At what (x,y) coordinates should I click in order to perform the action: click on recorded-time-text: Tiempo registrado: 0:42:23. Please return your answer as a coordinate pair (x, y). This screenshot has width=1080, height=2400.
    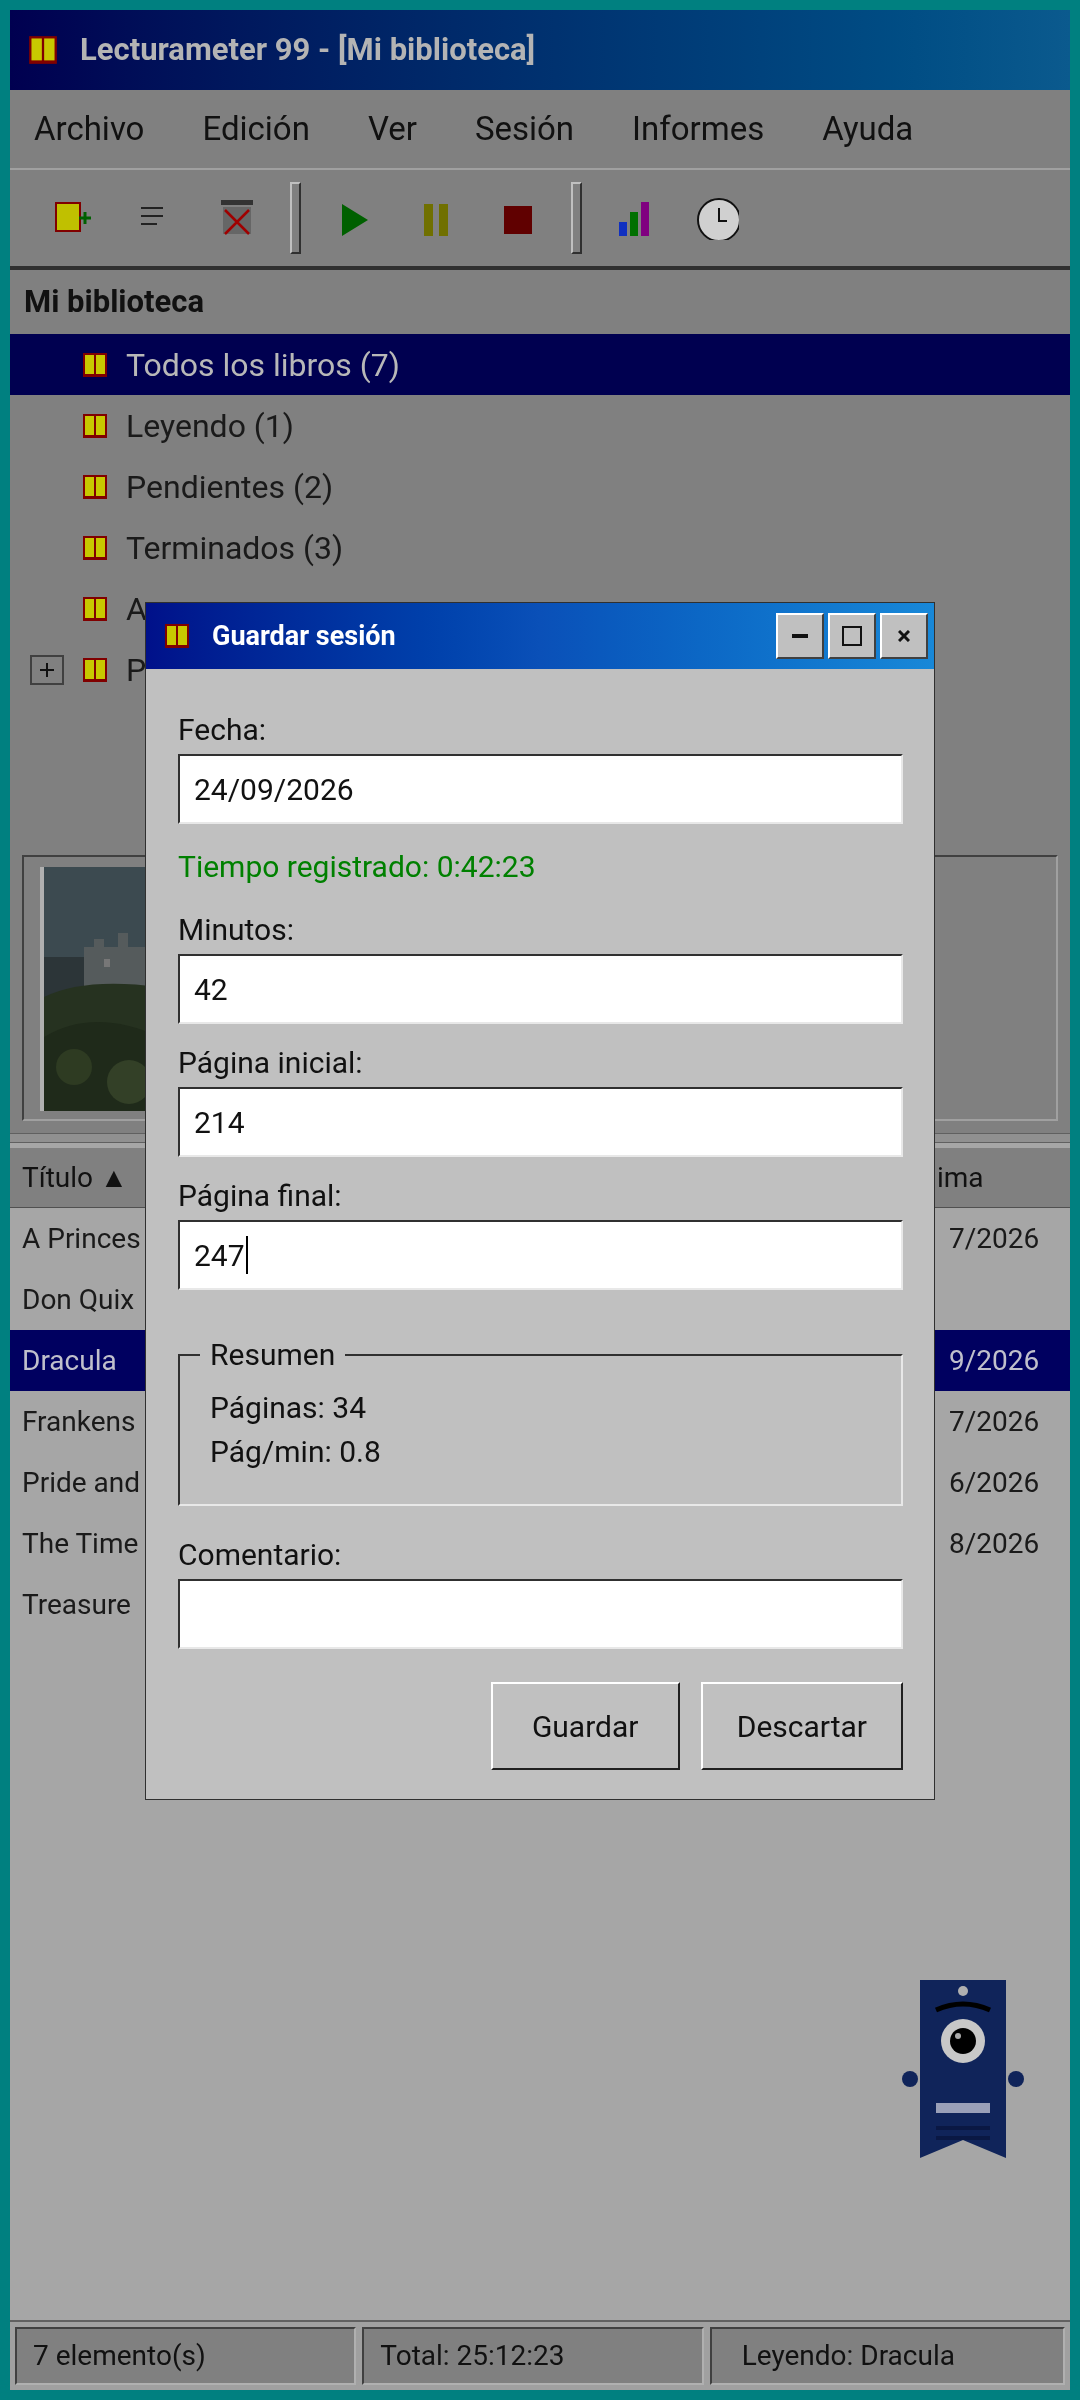
    Looking at the image, I should click on (357, 867).